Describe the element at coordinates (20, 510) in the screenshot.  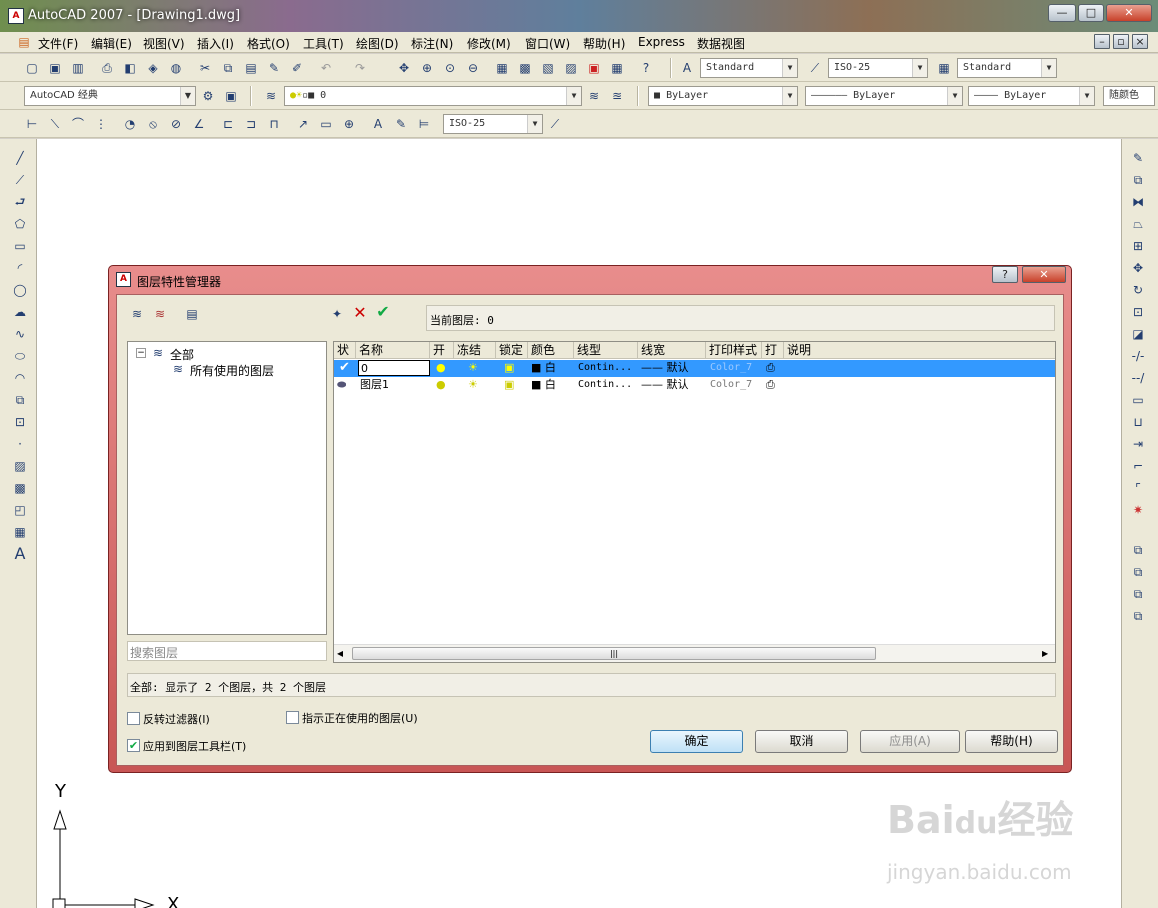
I see `region-icon: ◰` at that location.